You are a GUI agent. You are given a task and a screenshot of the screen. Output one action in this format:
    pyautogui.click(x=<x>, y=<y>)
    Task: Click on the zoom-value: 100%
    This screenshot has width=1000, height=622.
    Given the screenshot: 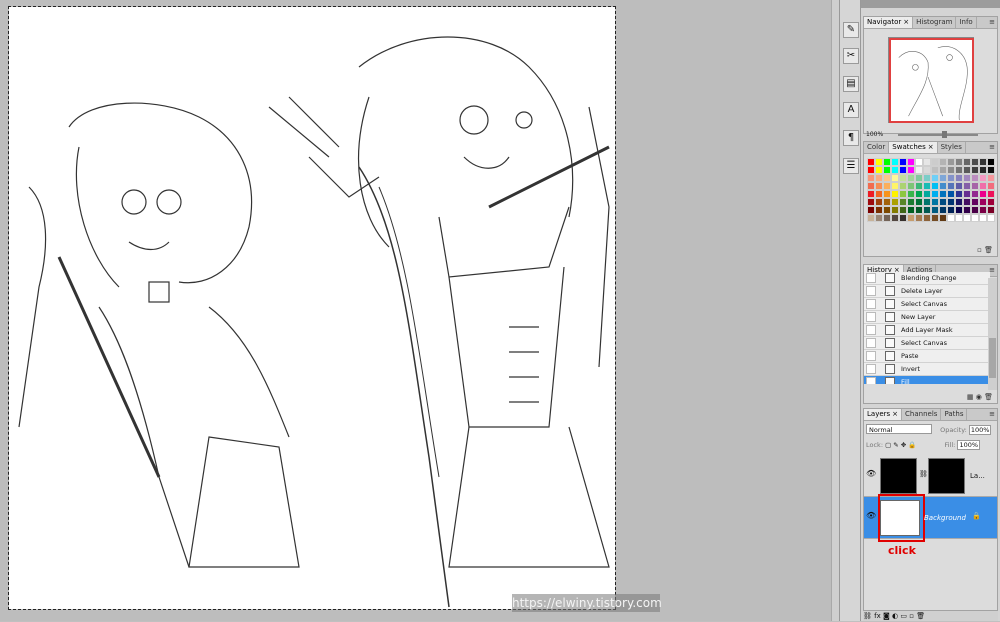 What is the action you would take?
    pyautogui.click(x=874, y=134)
    